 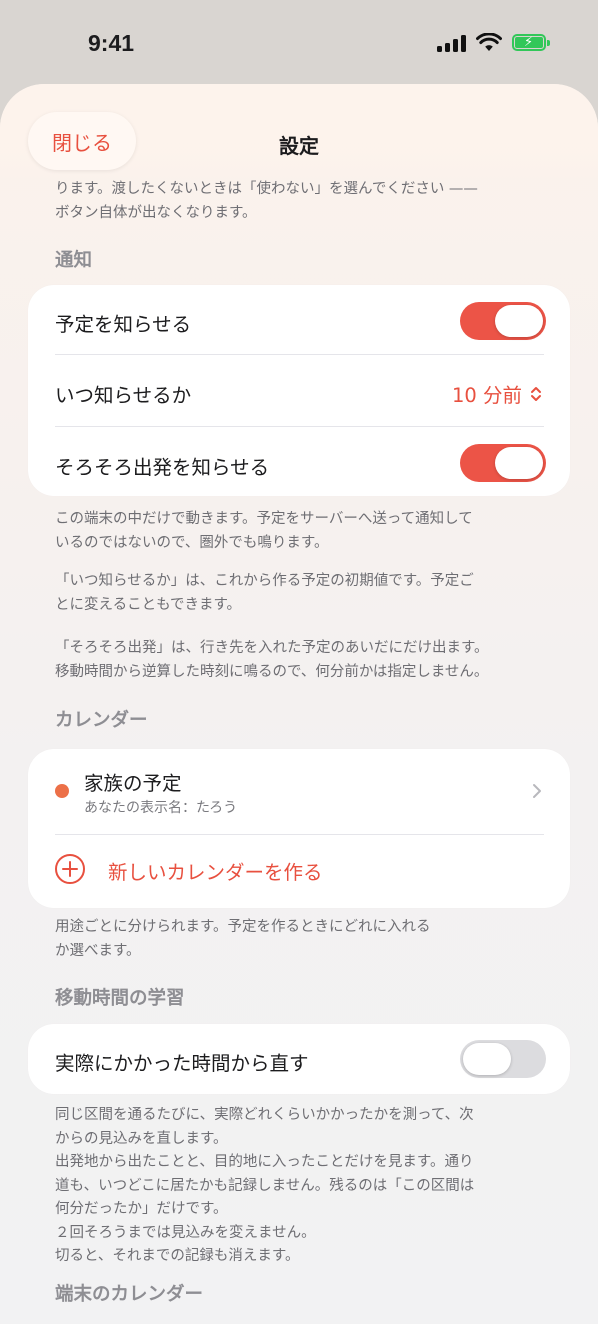 What do you see at coordinates (243, 939) in the screenshot?
I see `calendars-footnote: 用途ごとに分けられます。予定を作るときにどれに入れる か選べます。` at bounding box center [243, 939].